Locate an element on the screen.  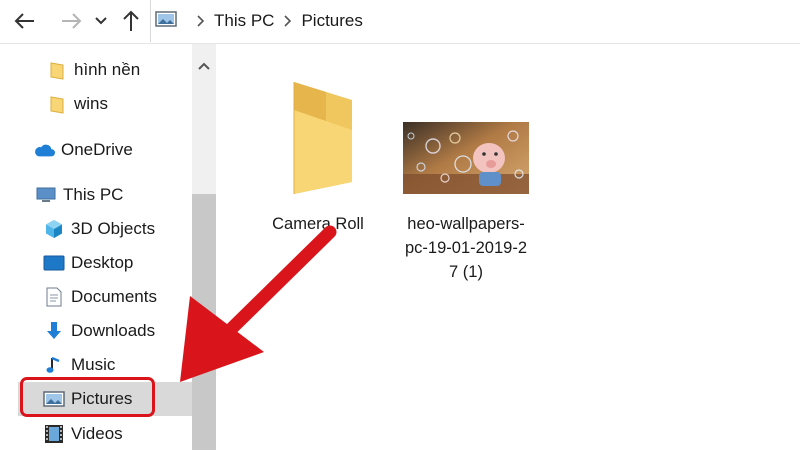
sidebar-item-downloads: Downloads is located at coordinates (96, 331).